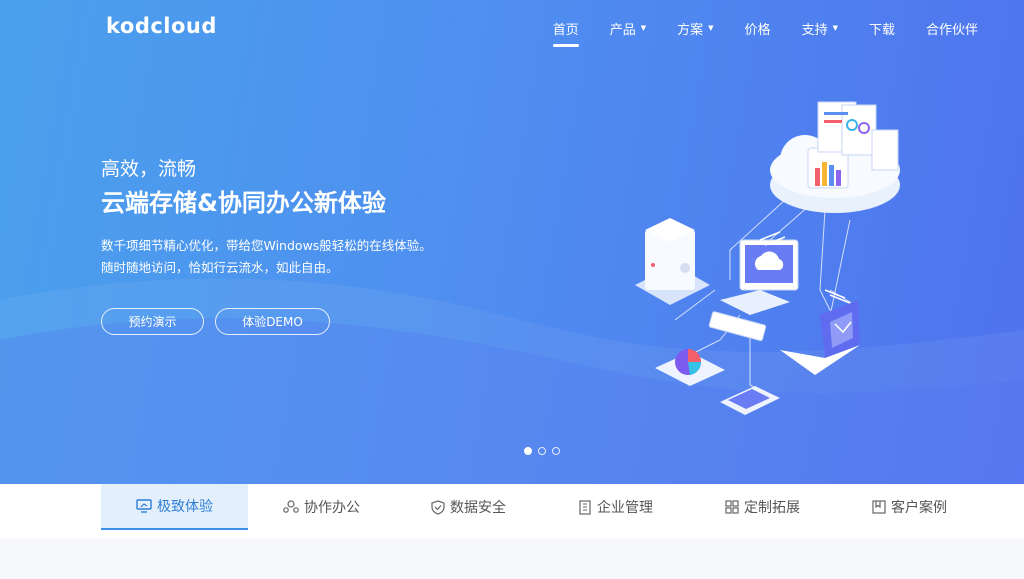 This screenshot has height=579, width=1024. What do you see at coordinates (762, 507) in the screenshot?
I see `tab-customization: 定制拓展` at bounding box center [762, 507].